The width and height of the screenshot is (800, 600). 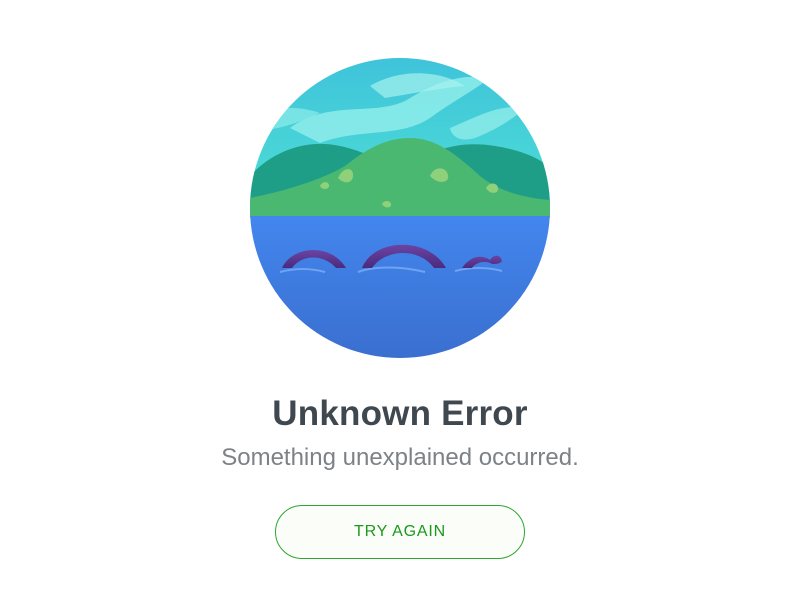 What do you see at coordinates (400, 287) in the screenshot?
I see `water` at bounding box center [400, 287].